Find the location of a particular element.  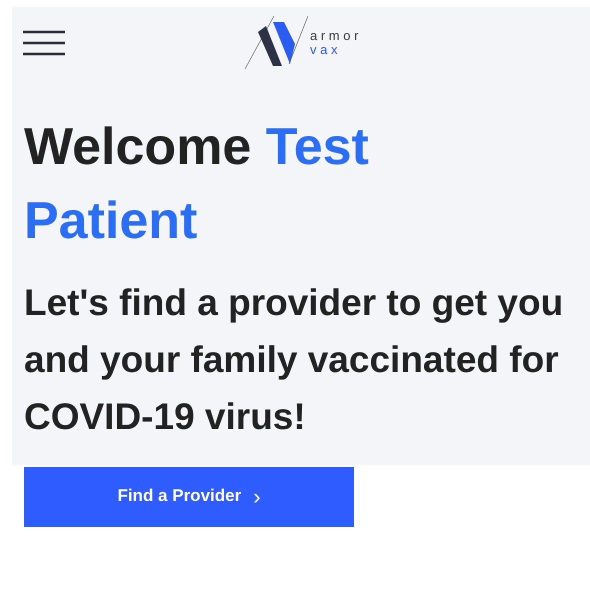

find-provider-button: Find a Provider › is located at coordinates (189, 497).